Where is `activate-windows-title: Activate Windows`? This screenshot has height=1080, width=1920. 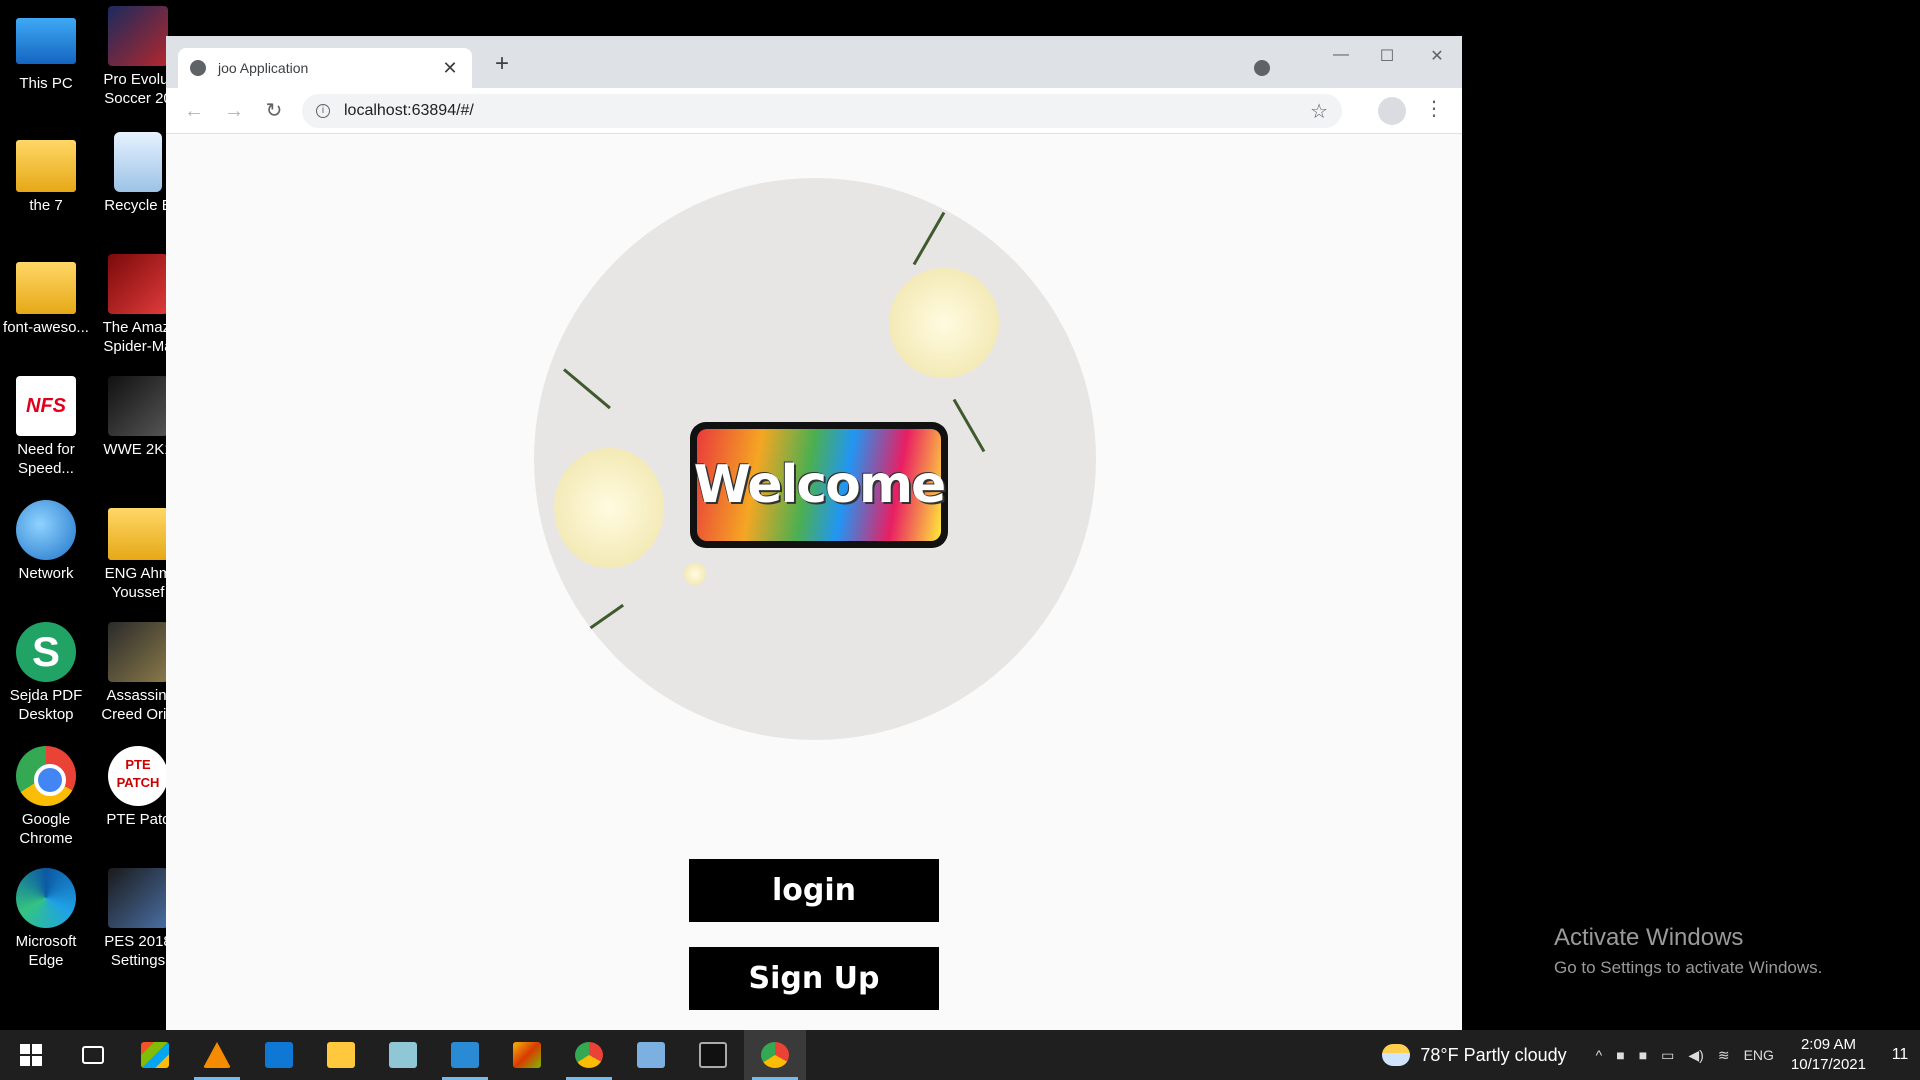
activate-windows-title: Activate Windows is located at coordinates (1649, 937).